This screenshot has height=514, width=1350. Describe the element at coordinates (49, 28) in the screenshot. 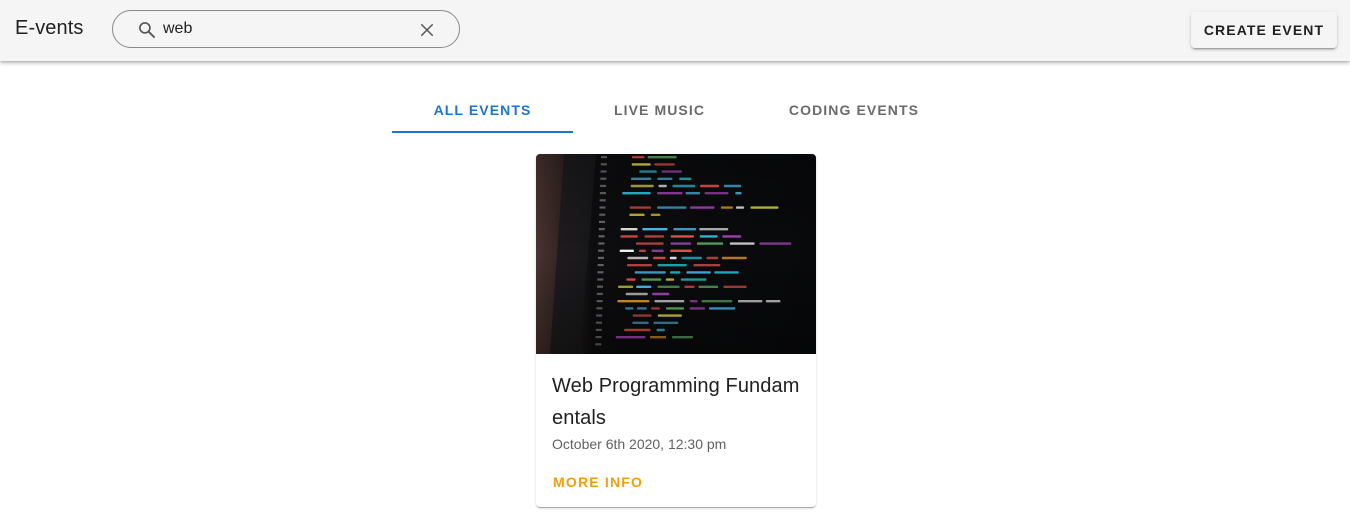

I see `app-title: E-vents` at that location.